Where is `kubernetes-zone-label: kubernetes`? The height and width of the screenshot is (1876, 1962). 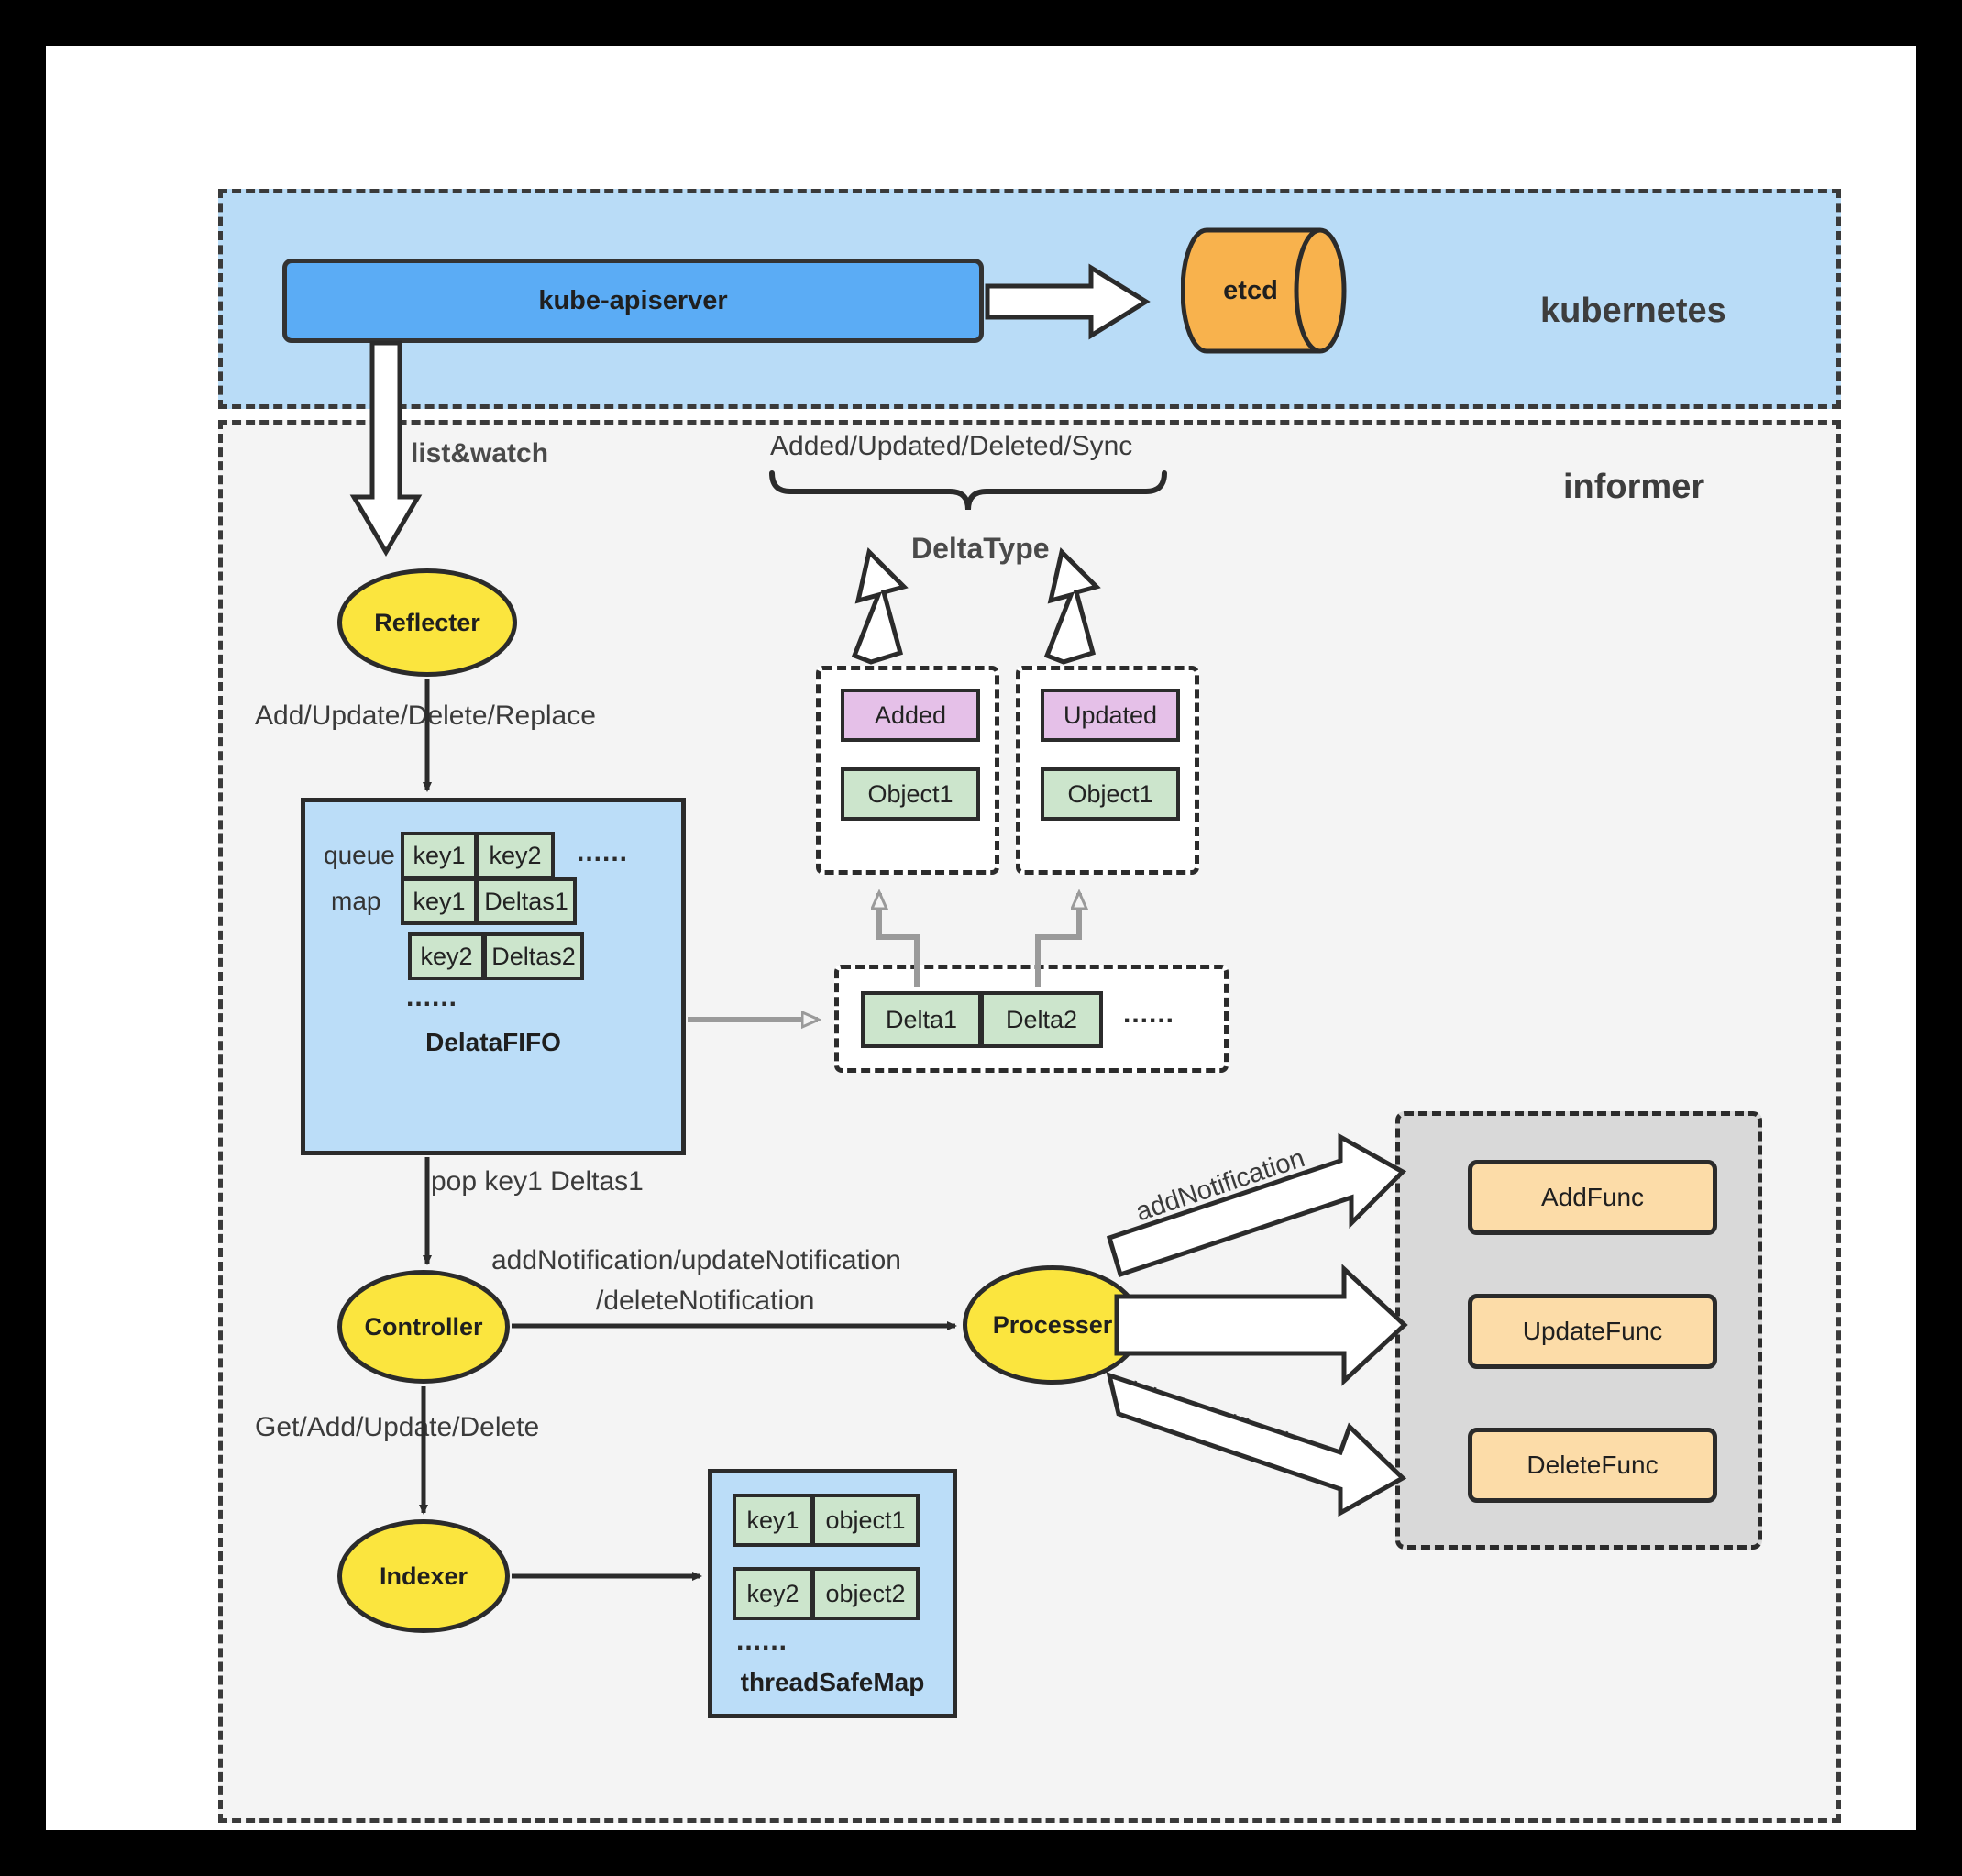 kubernetes-zone-label: kubernetes is located at coordinates (1633, 311).